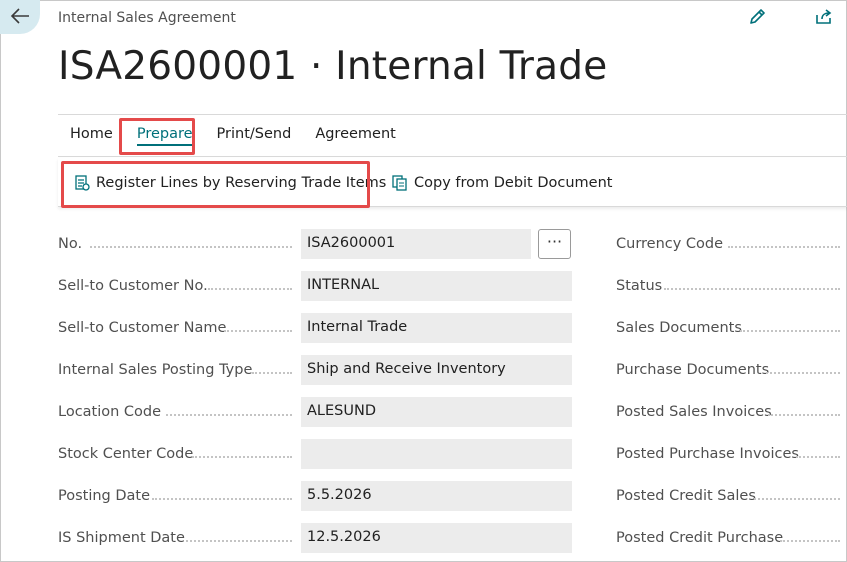 Image resolution: width=847 pixels, height=562 pixels. Describe the element at coordinates (452, 156) in the screenshot. I see `tabs-divider` at that location.